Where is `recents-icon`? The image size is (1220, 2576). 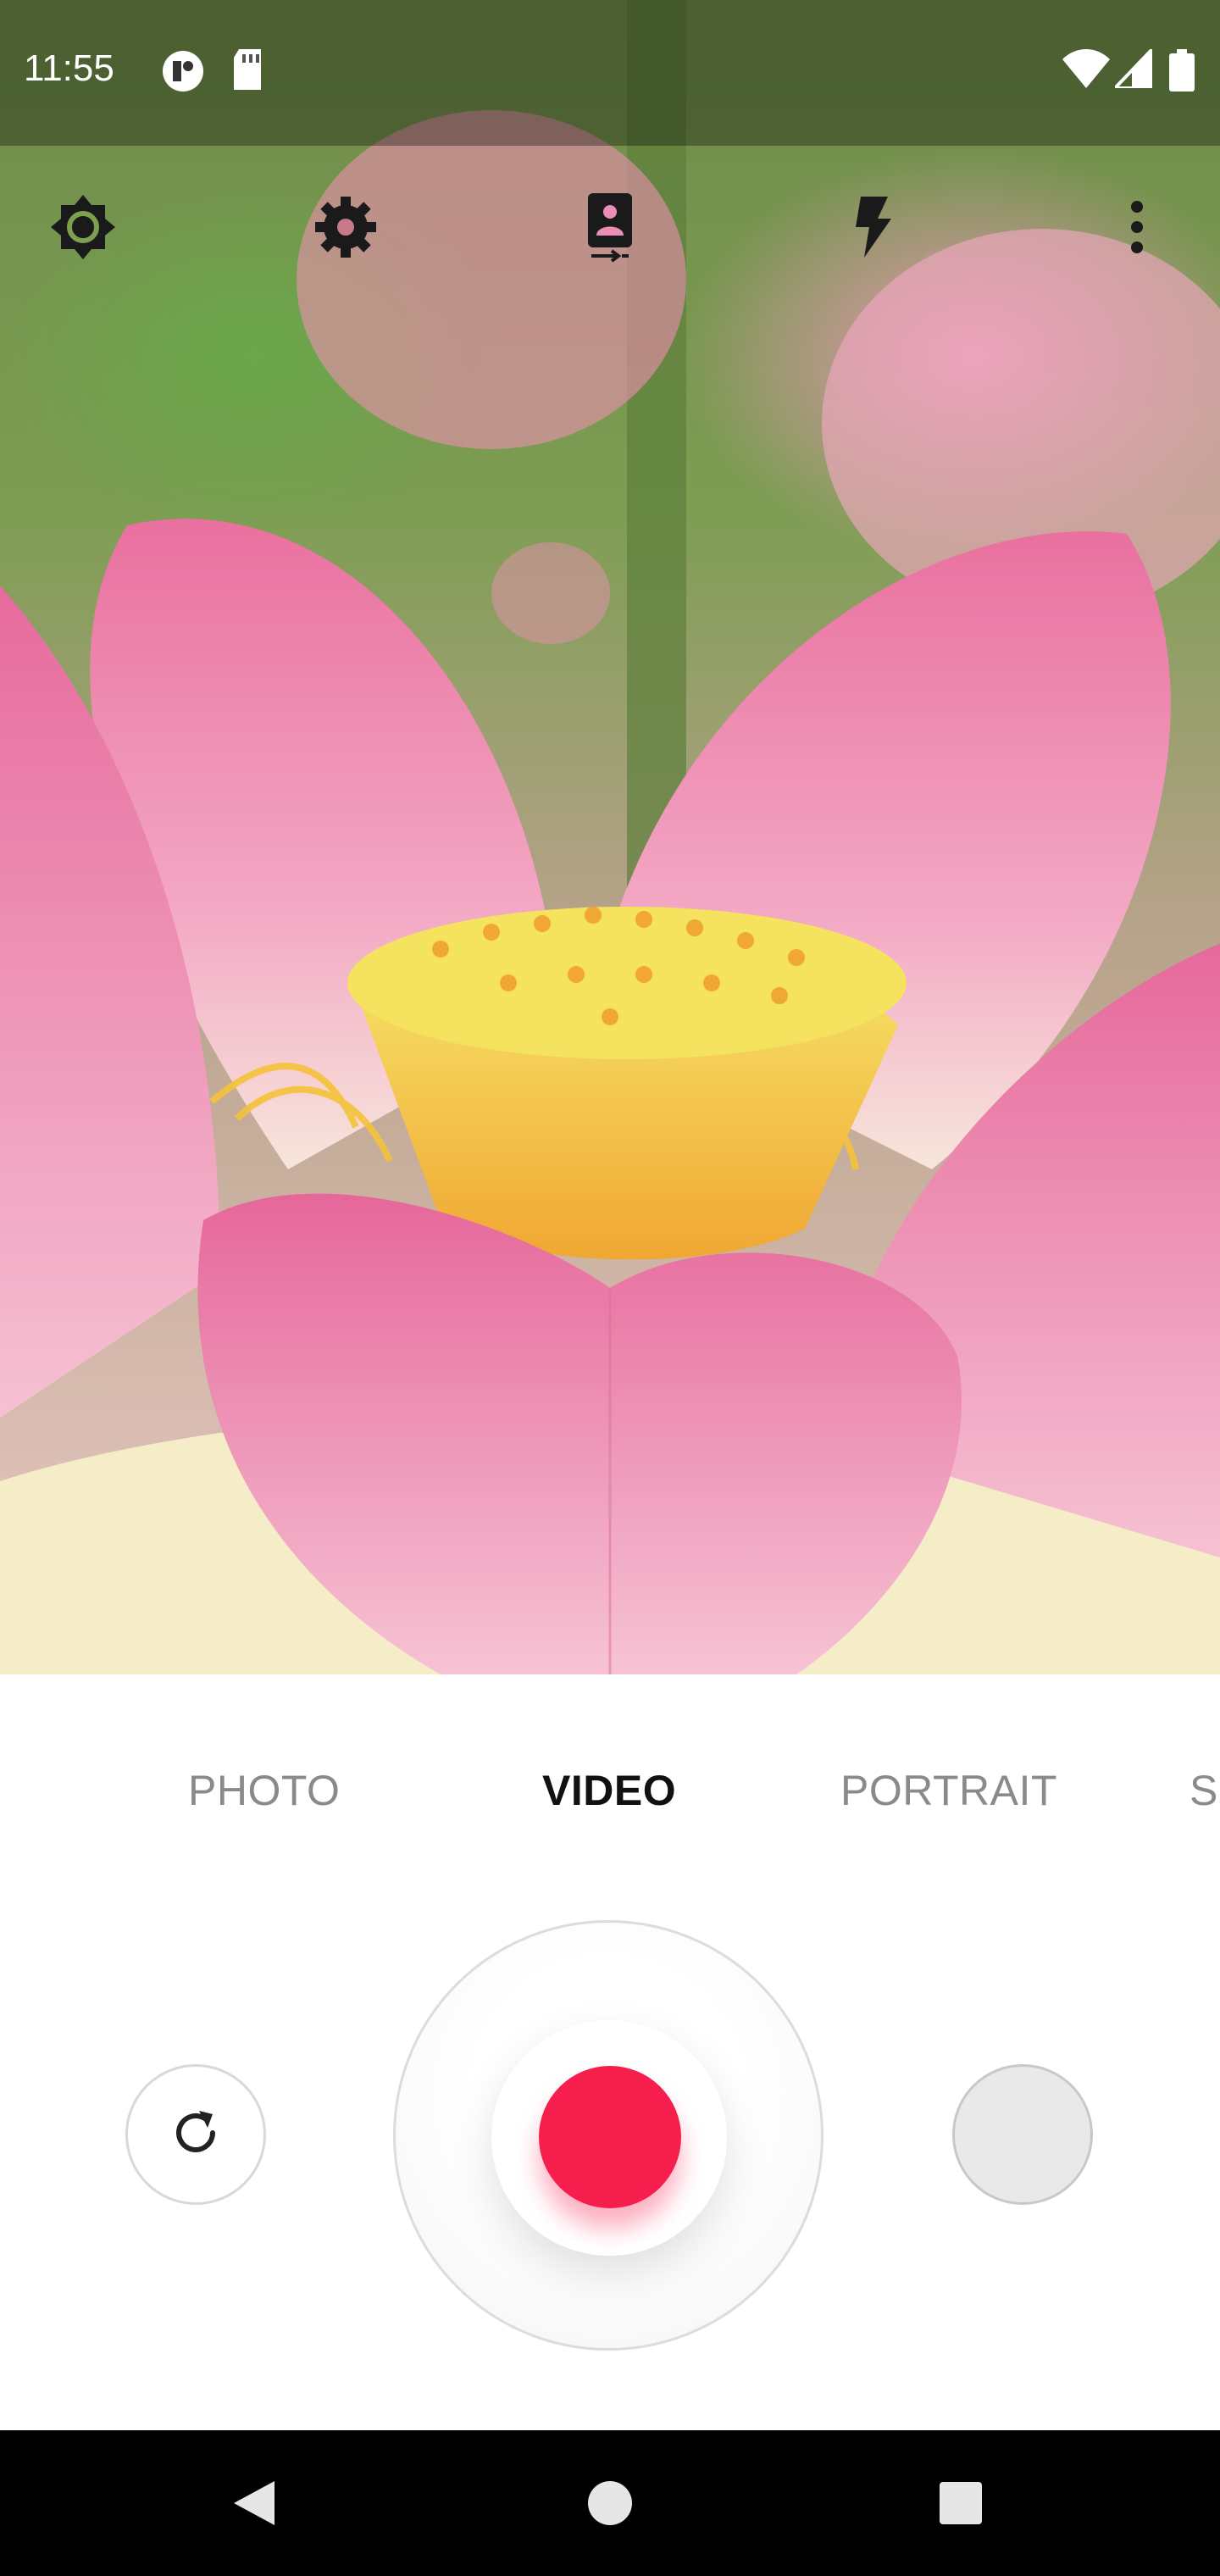
recents-icon is located at coordinates (961, 2505).